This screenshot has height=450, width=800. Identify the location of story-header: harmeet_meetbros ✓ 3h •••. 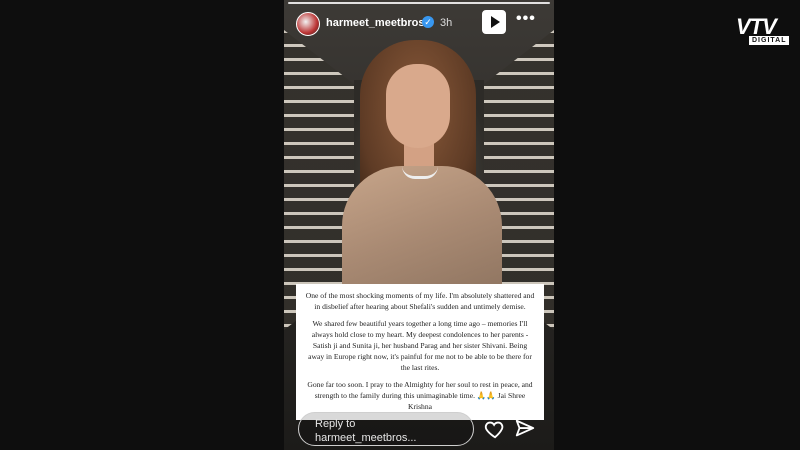
(419, 24).